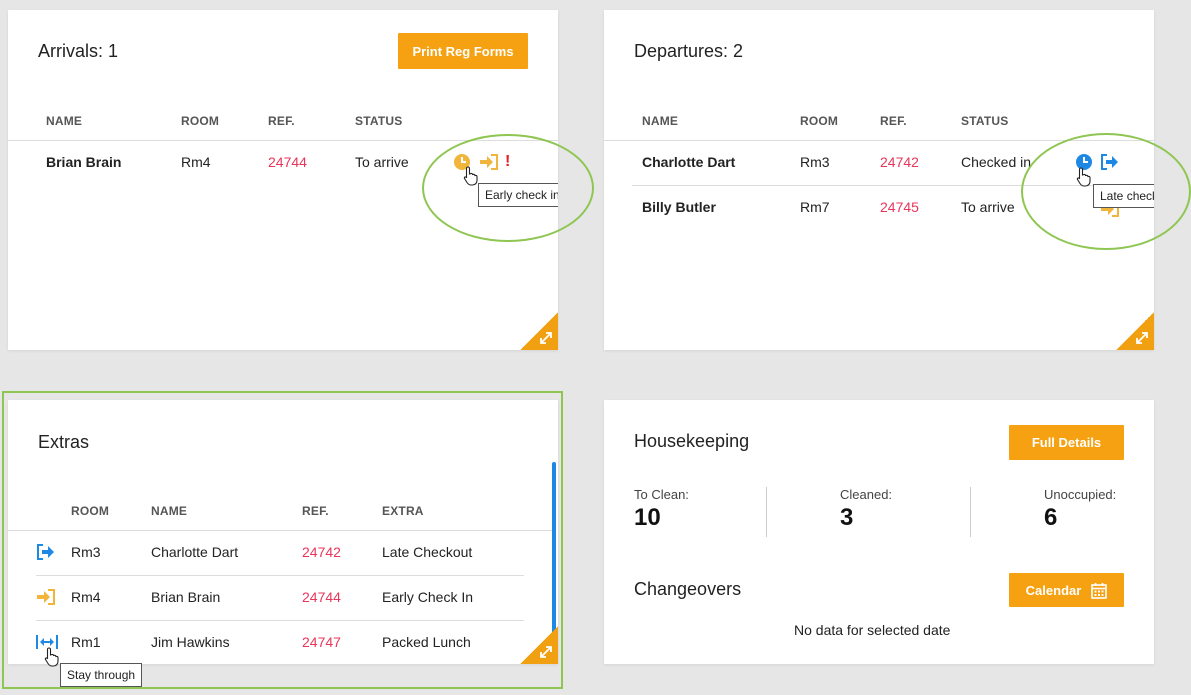  Describe the element at coordinates (463, 51) in the screenshot. I see `print-reg-forms-button: Print Reg Forms` at that location.